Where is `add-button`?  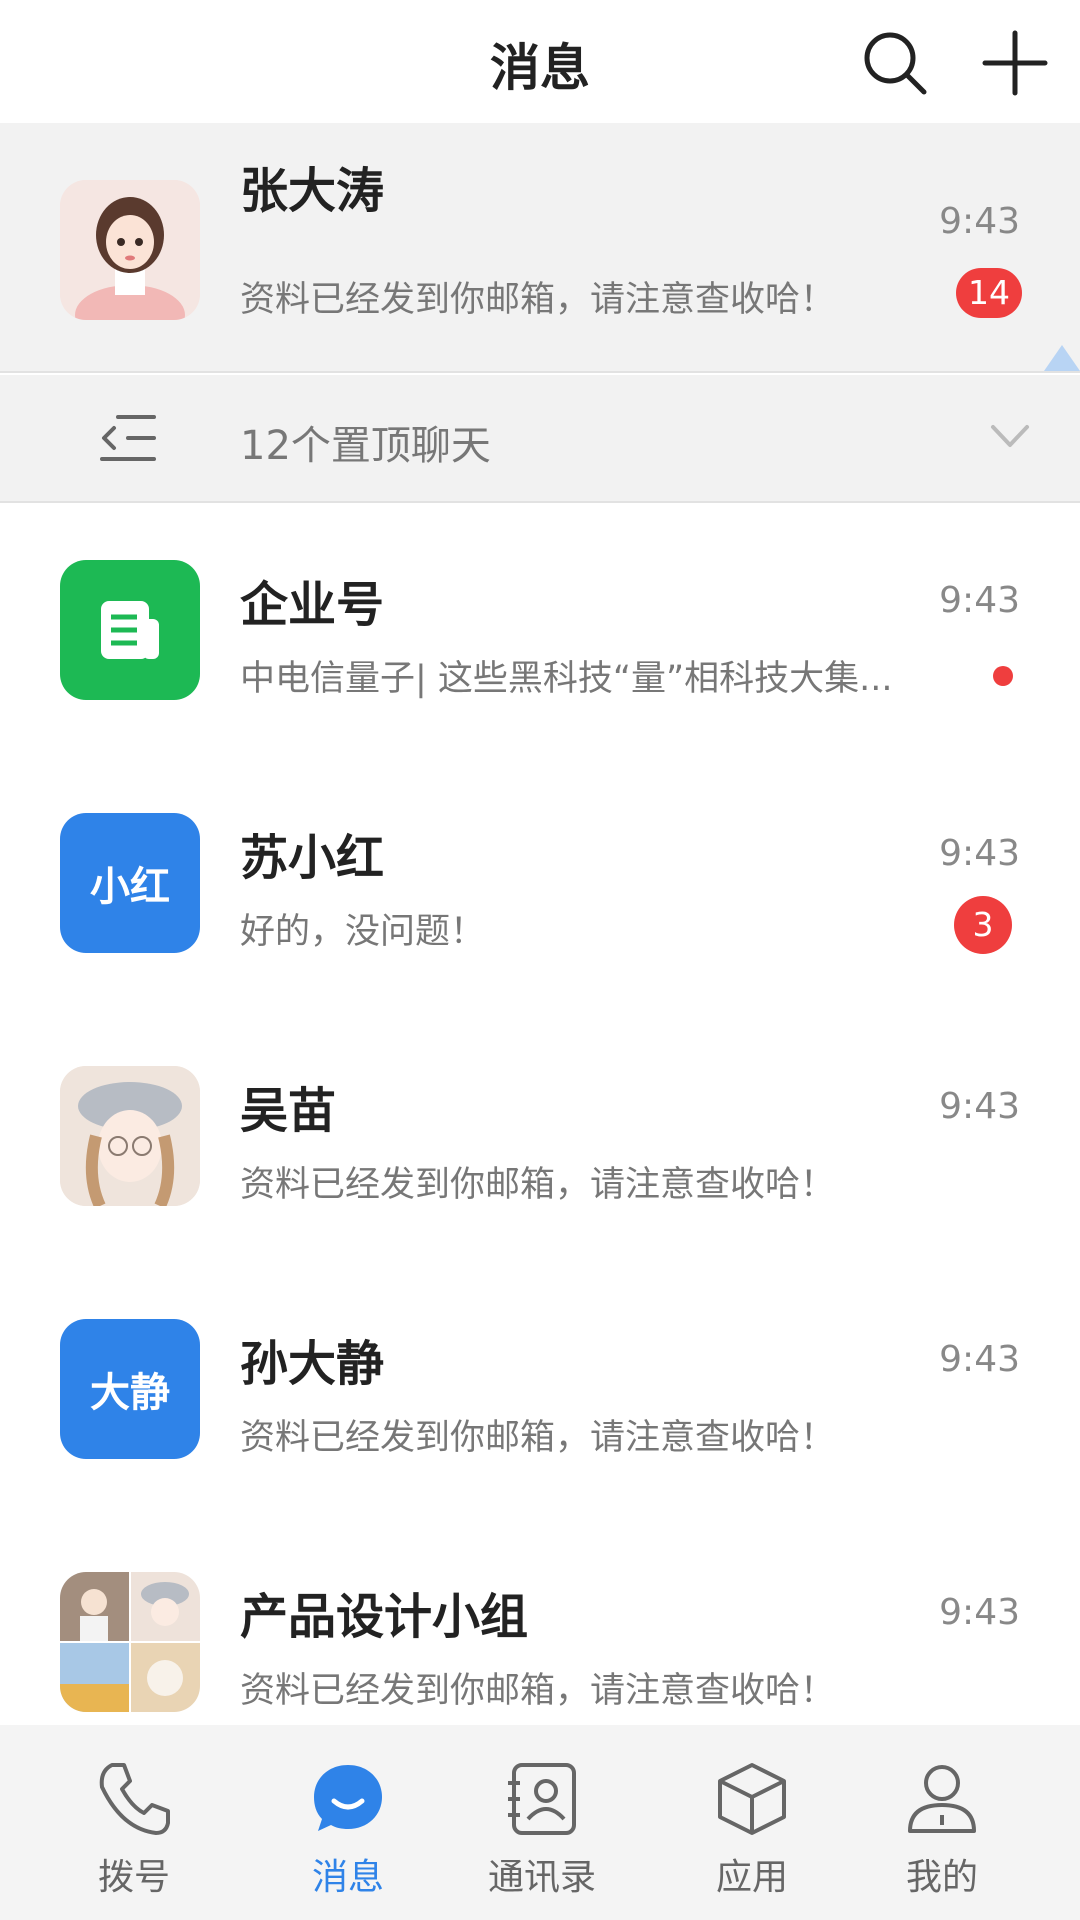 add-button is located at coordinates (1015, 63).